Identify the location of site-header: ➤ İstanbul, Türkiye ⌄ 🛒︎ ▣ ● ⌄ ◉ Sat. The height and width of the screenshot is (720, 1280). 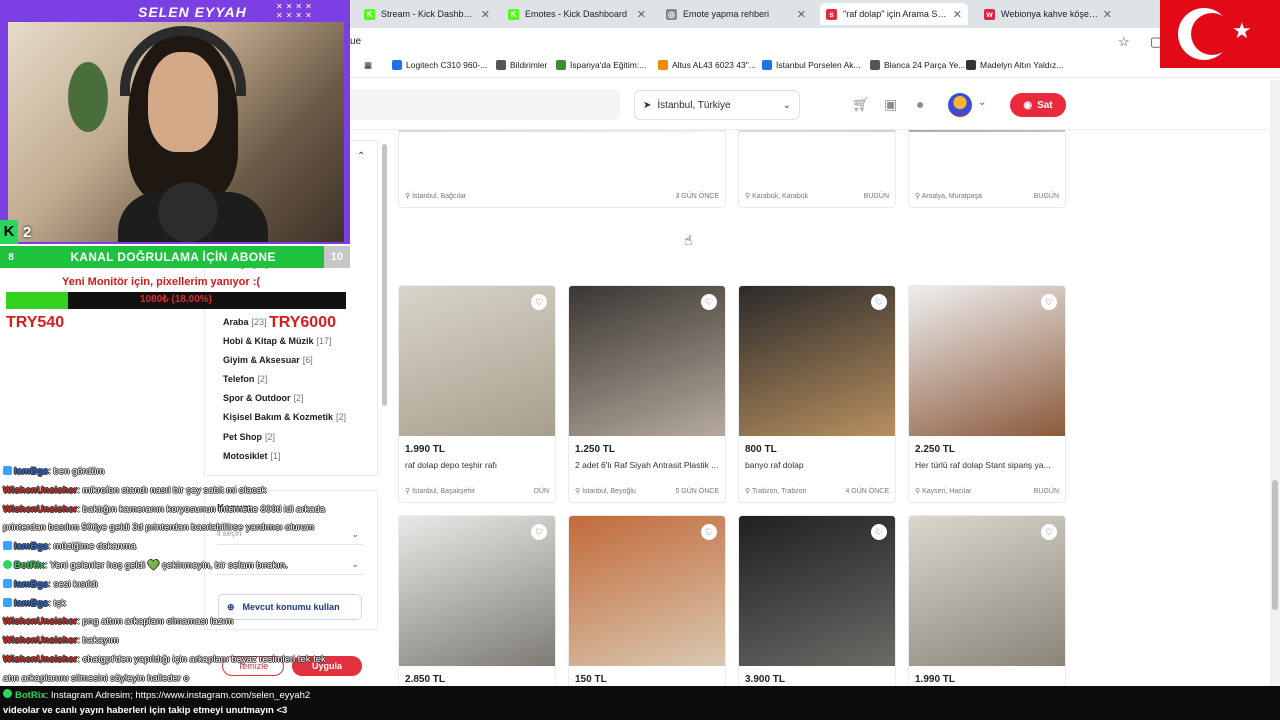
(815, 105).